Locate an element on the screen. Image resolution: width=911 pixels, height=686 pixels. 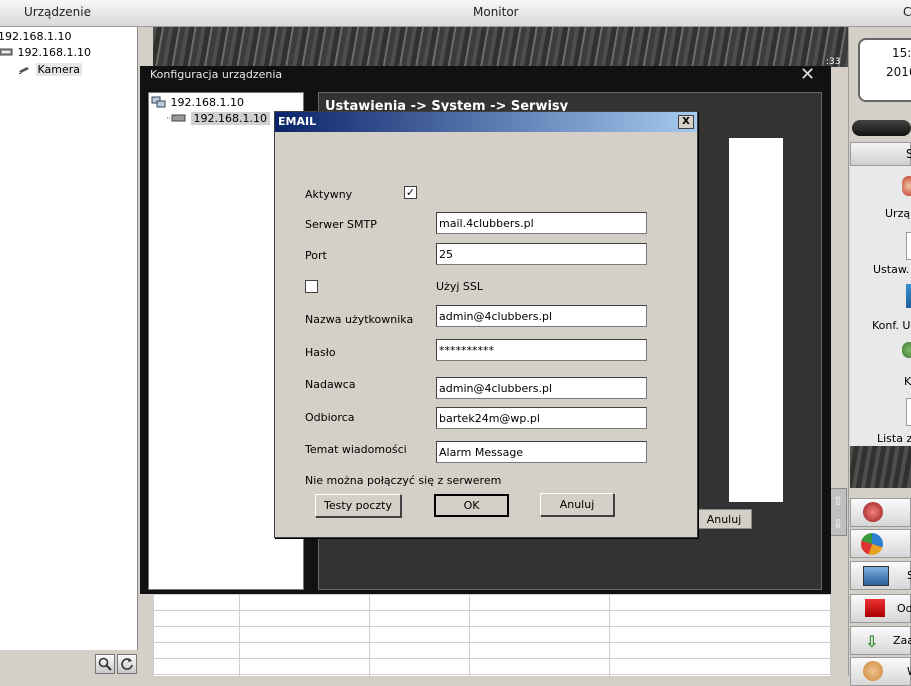
right-button-label: Zaa is located at coordinates (902, 640).